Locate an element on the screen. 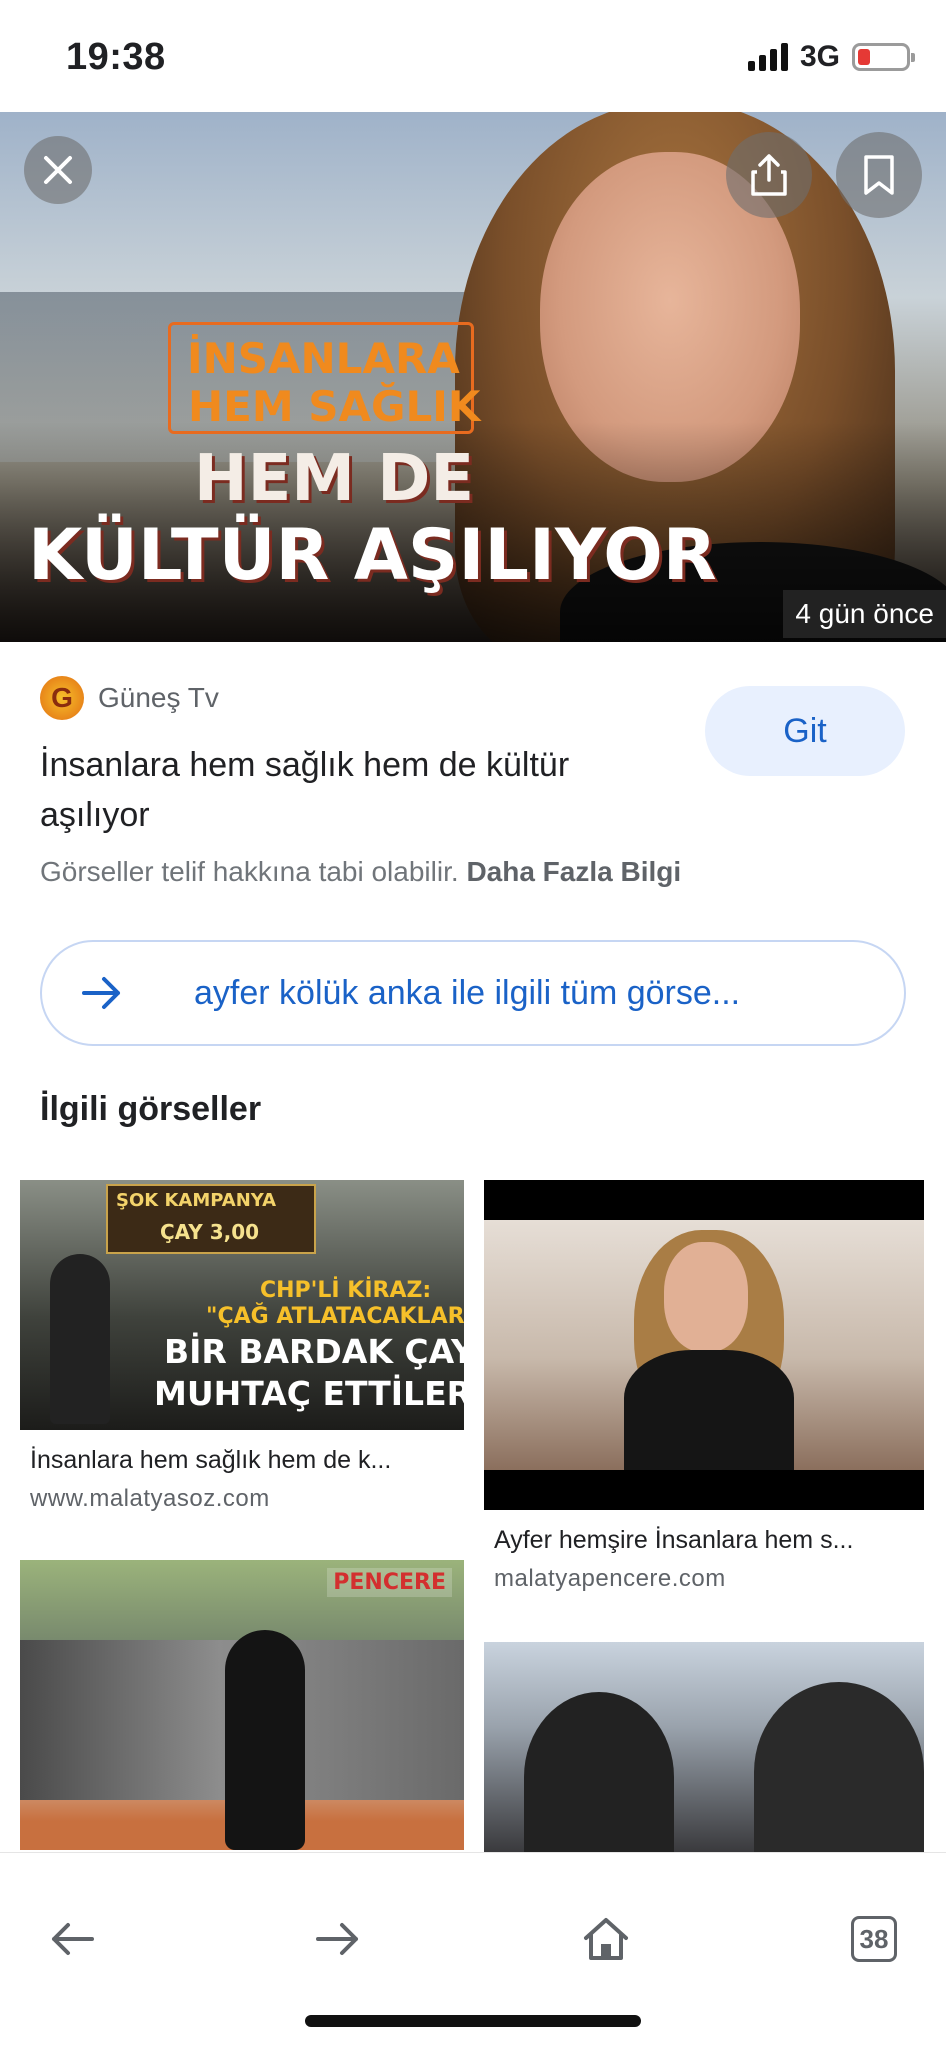 This screenshot has width=946, height=2048. bookmark-button is located at coordinates (879, 175).